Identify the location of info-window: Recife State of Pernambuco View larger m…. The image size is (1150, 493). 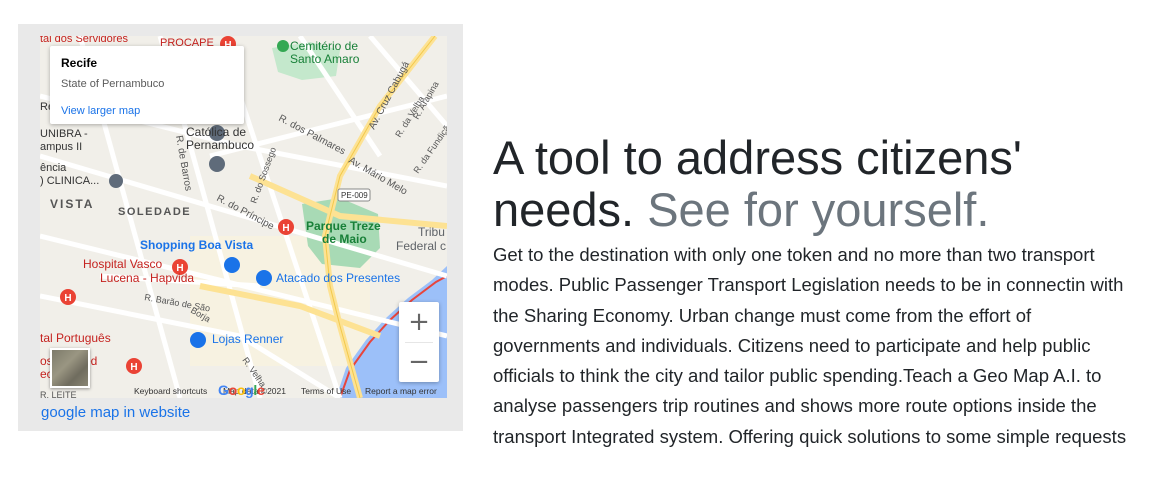
(147, 85).